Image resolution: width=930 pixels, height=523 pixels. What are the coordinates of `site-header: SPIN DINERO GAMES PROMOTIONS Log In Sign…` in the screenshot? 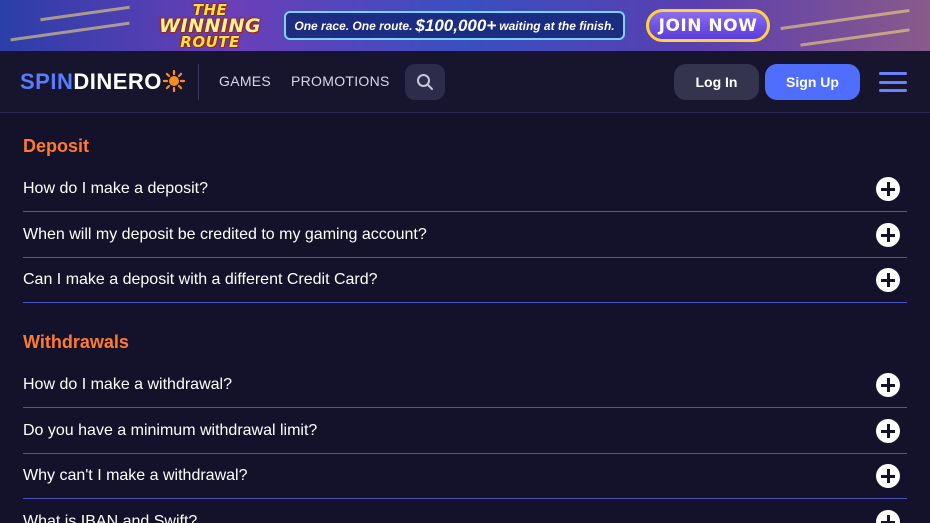 It's located at (465, 82).